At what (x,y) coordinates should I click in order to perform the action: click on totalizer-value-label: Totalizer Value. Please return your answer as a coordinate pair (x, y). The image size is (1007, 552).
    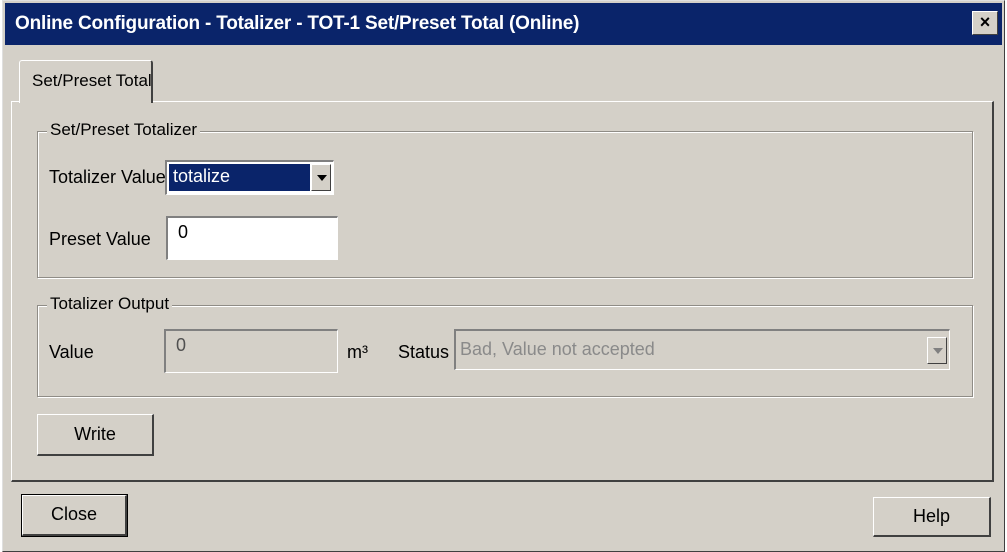
    Looking at the image, I should click on (107, 177).